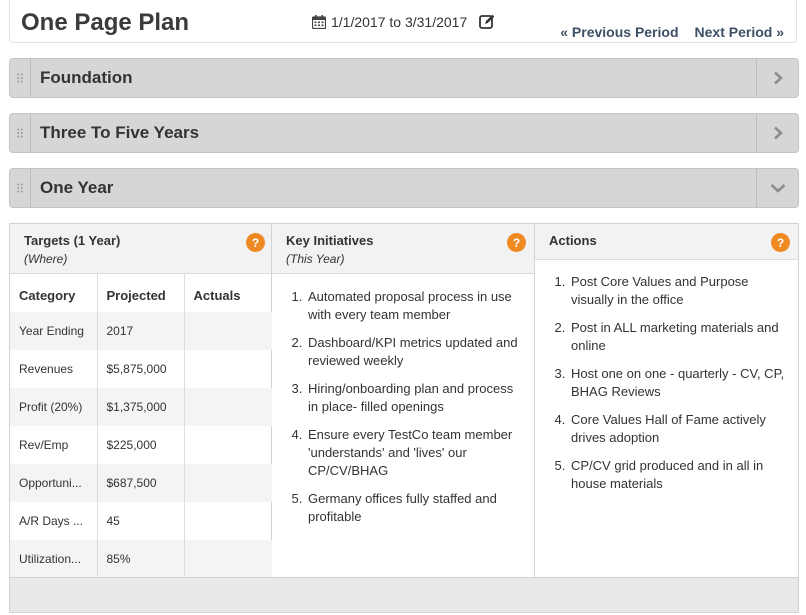  I want to click on projected-cell: $225,000, so click(141, 445).